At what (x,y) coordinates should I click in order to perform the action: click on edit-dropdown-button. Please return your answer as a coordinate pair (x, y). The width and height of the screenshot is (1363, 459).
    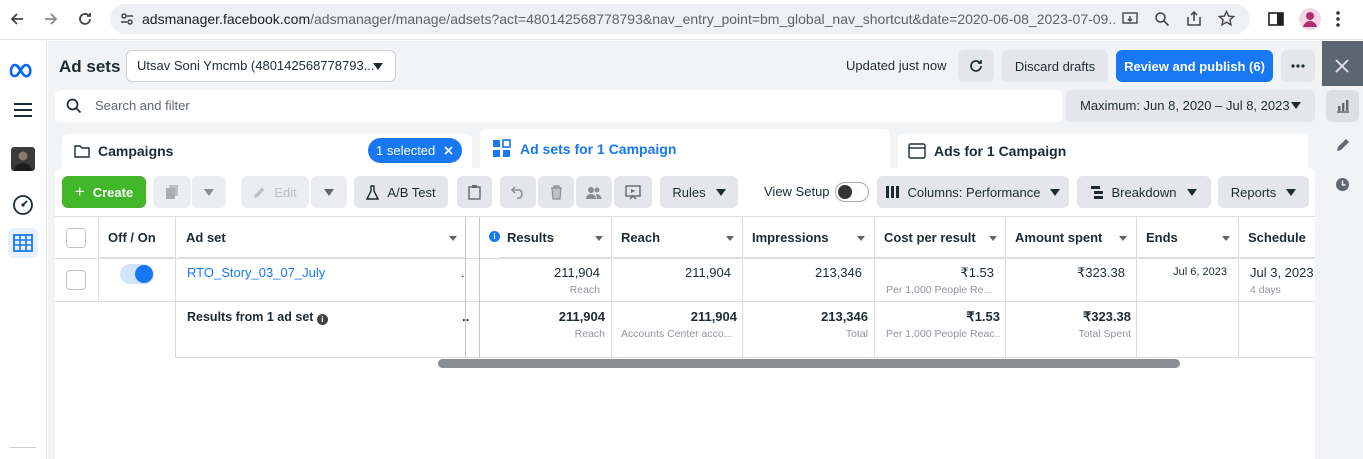
    Looking at the image, I should click on (329, 192).